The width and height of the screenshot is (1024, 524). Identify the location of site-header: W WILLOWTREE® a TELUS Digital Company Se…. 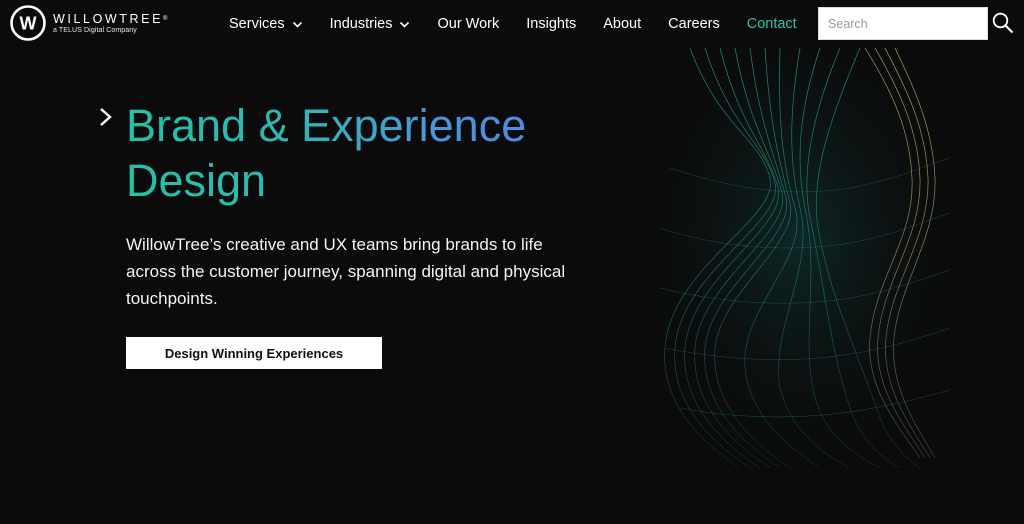
(512, 24).